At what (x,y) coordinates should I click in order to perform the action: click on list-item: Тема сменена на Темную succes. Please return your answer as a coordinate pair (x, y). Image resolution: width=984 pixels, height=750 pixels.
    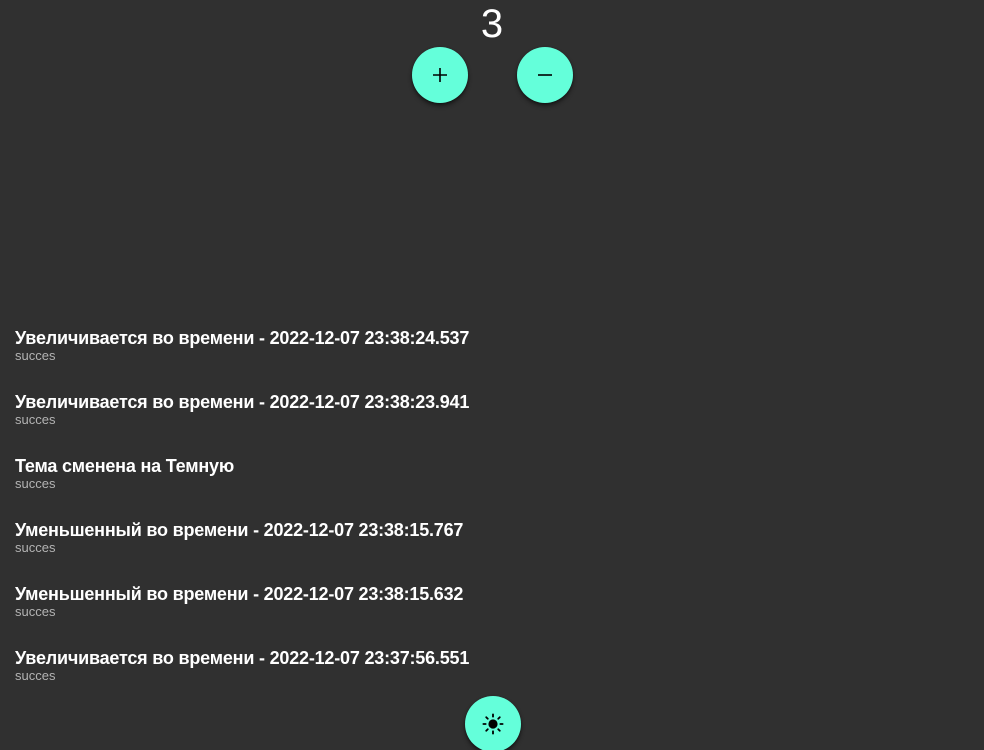
    Looking at the image, I should click on (485, 486).